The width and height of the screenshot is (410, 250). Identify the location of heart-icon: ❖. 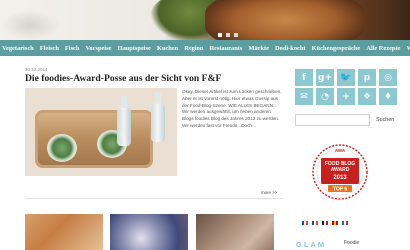
(367, 96).